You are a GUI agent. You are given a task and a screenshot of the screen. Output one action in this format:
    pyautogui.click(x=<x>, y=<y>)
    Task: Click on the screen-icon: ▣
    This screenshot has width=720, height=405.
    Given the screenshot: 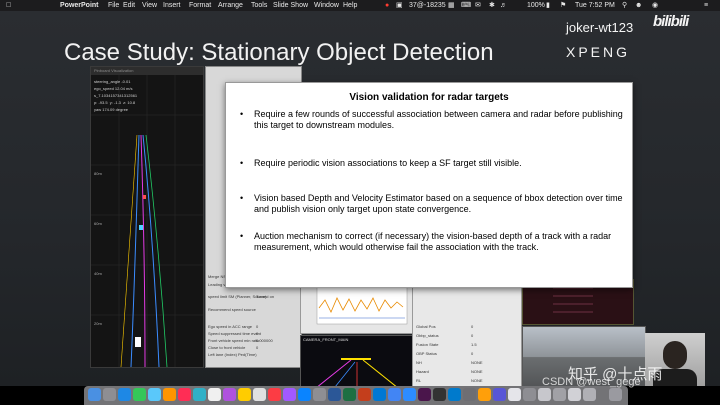 What is the action you would take?
    pyautogui.click(x=399, y=5)
    